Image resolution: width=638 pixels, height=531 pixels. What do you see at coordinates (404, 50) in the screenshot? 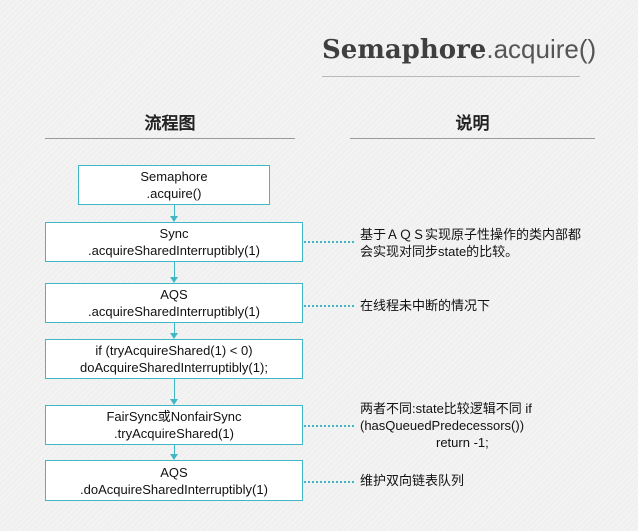
I see `title-class-name: Semaphore` at bounding box center [404, 50].